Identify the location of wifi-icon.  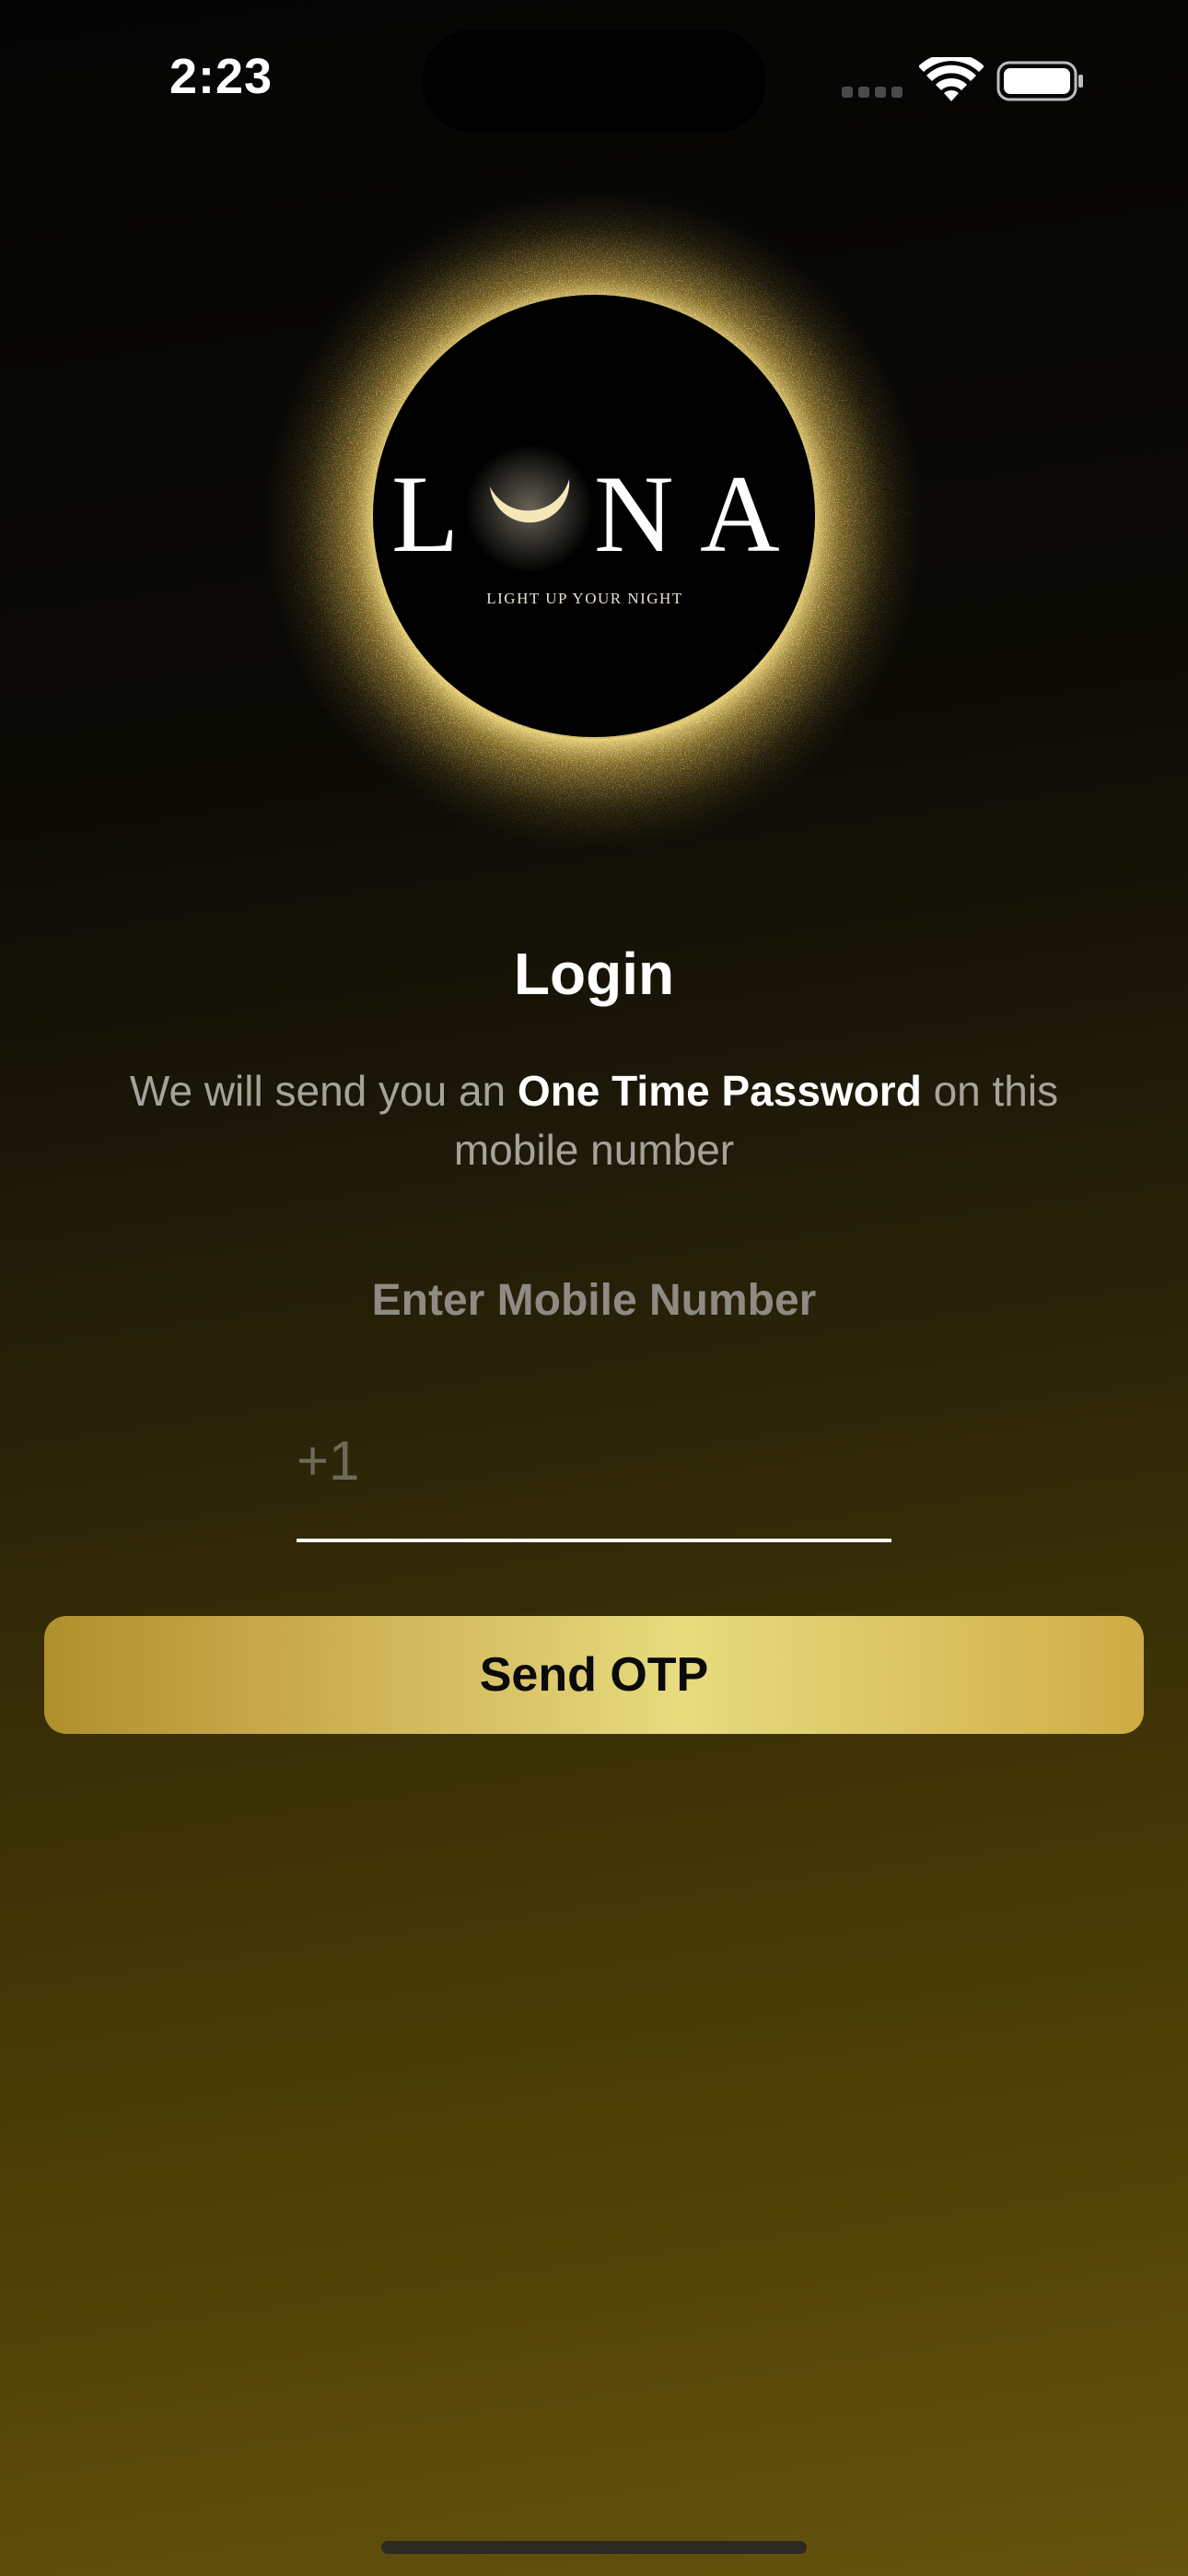
(951, 79).